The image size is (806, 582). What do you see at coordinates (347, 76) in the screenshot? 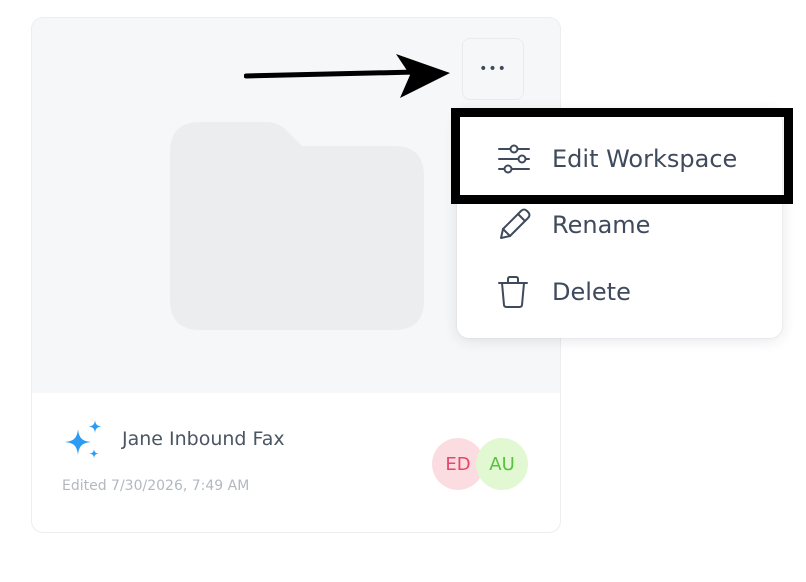
I see `annotation-arrow` at bounding box center [347, 76].